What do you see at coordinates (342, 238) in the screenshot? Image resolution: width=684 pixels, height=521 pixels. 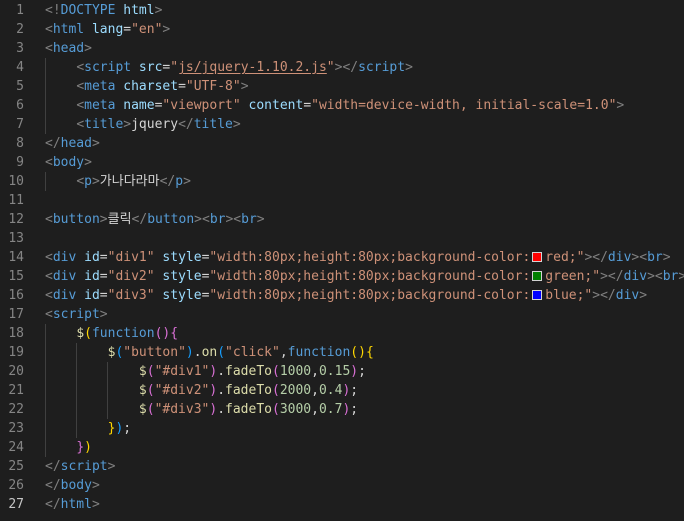 I see `code-line: 13` at bounding box center [342, 238].